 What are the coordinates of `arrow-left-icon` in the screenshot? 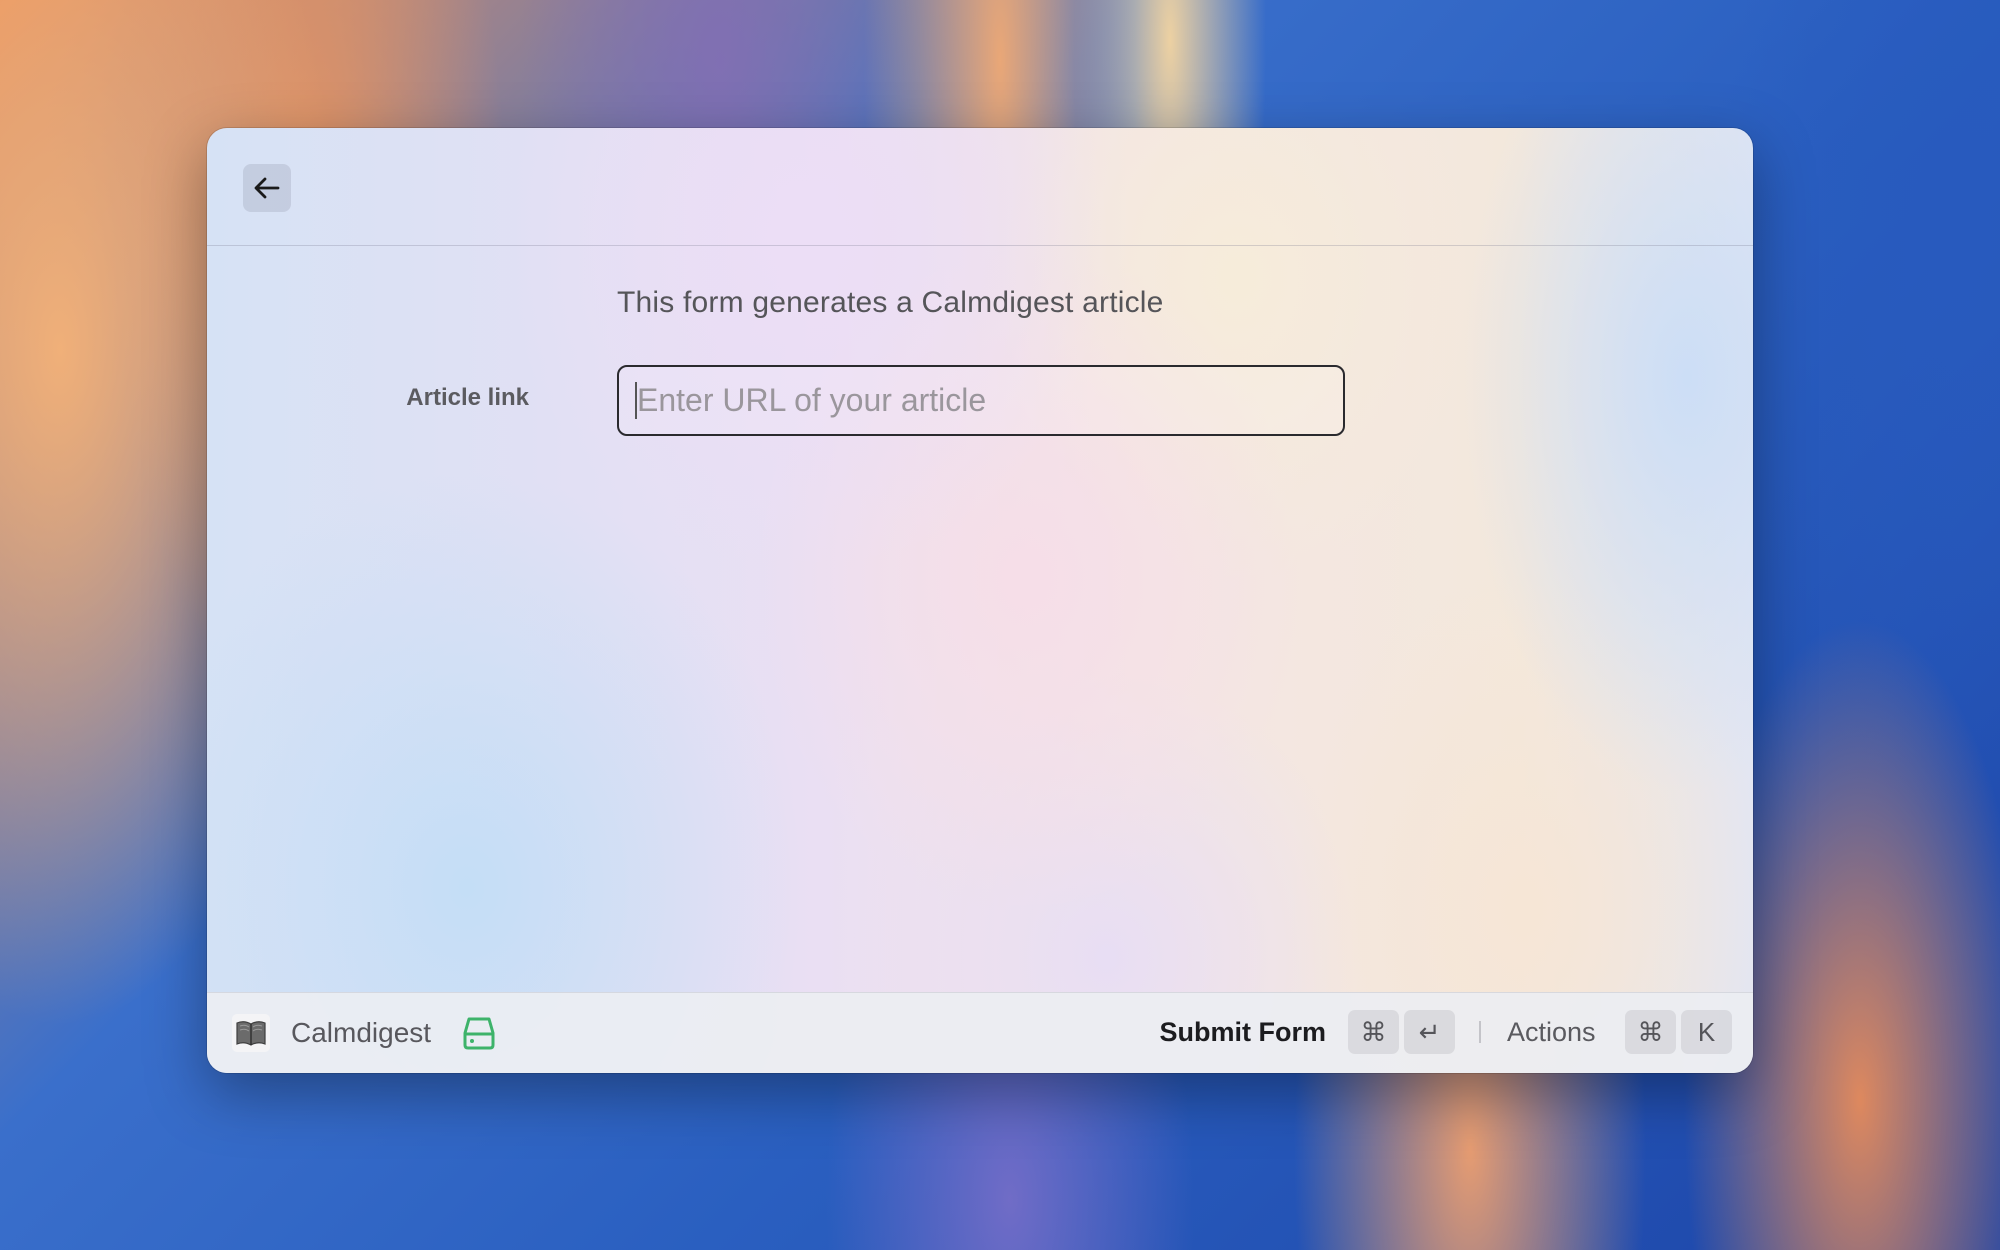 It's located at (267, 188).